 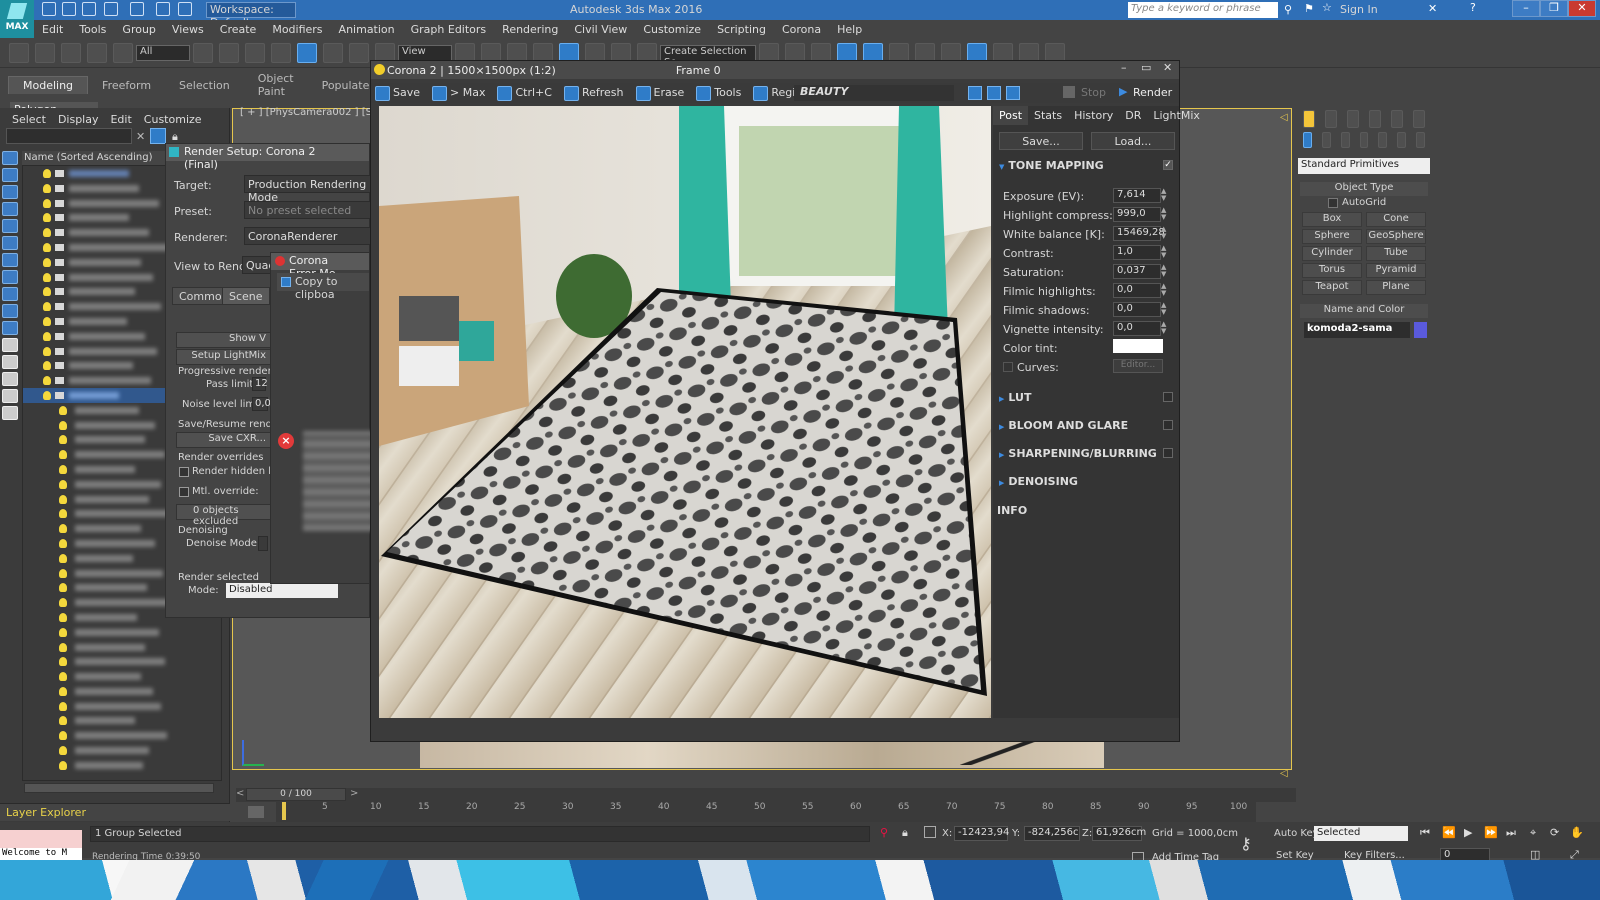 What do you see at coordinates (1137, 290) in the screenshot?
I see `filmic-highlights-input: 0,0` at bounding box center [1137, 290].